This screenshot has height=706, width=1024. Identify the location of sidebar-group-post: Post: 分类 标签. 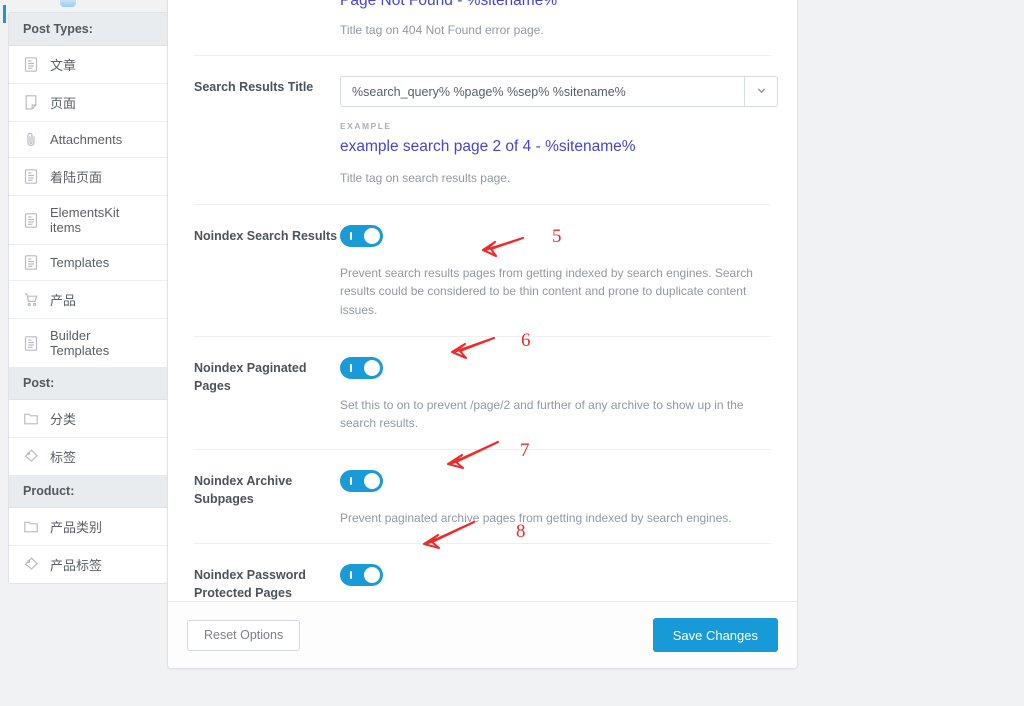
(88, 421).